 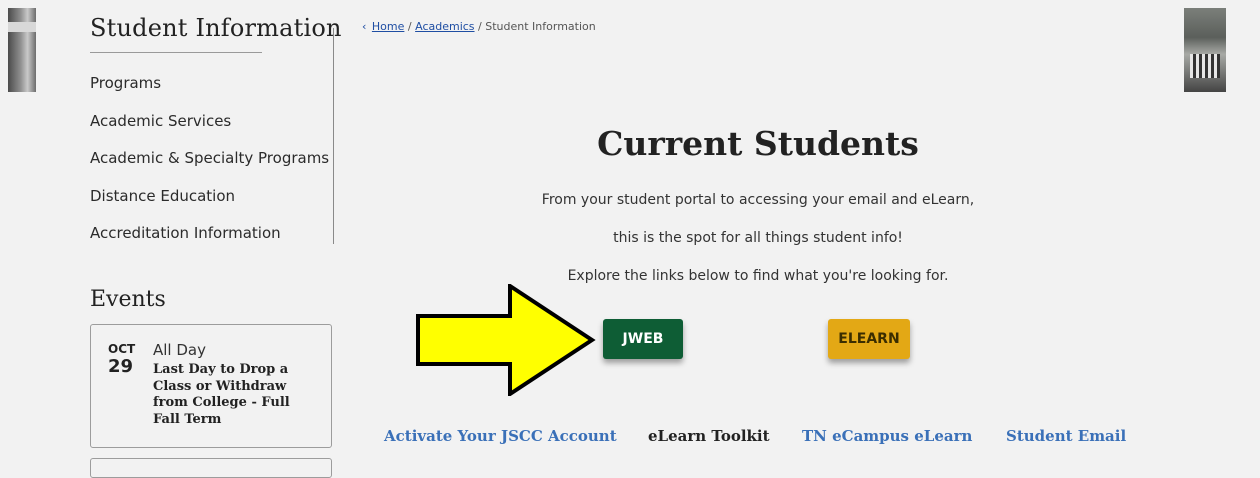 I want to click on sidebar-item-academic-services: Academic Services, so click(x=209, y=131).